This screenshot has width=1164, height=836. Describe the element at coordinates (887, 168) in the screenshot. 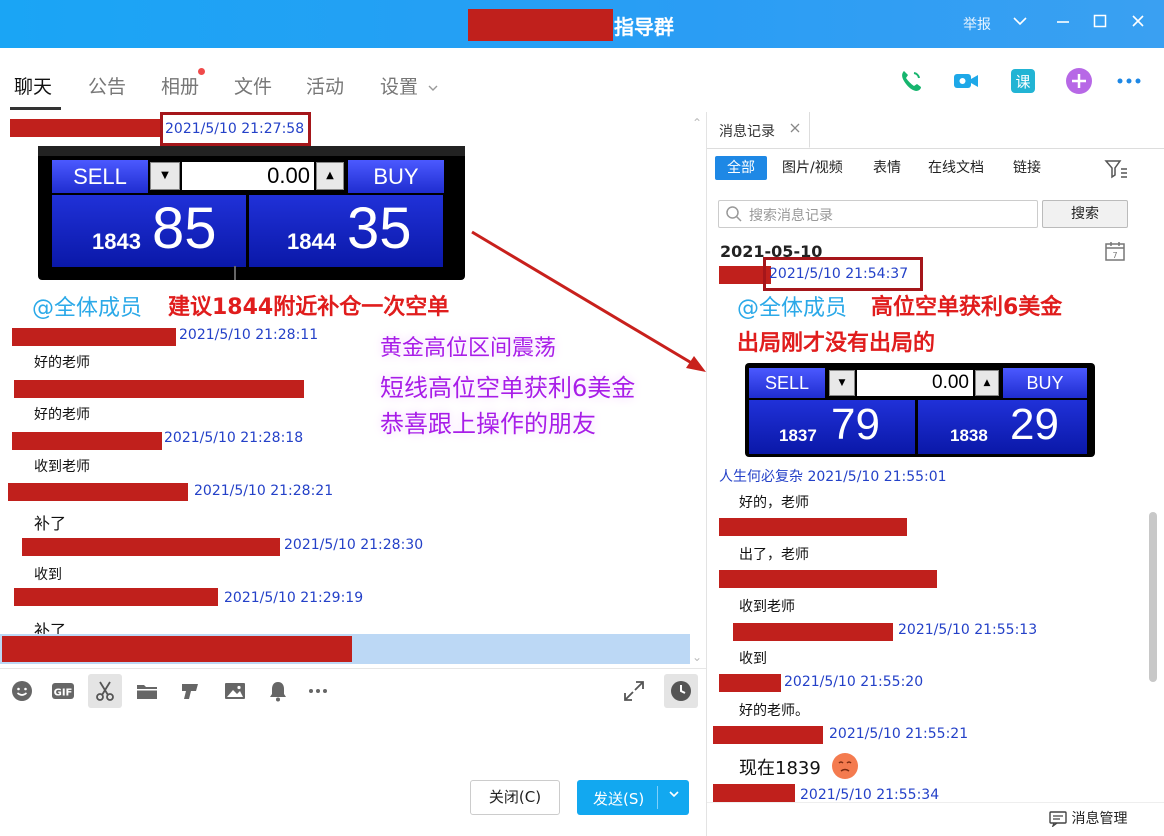

I see `filter-stickers: 表情` at that location.